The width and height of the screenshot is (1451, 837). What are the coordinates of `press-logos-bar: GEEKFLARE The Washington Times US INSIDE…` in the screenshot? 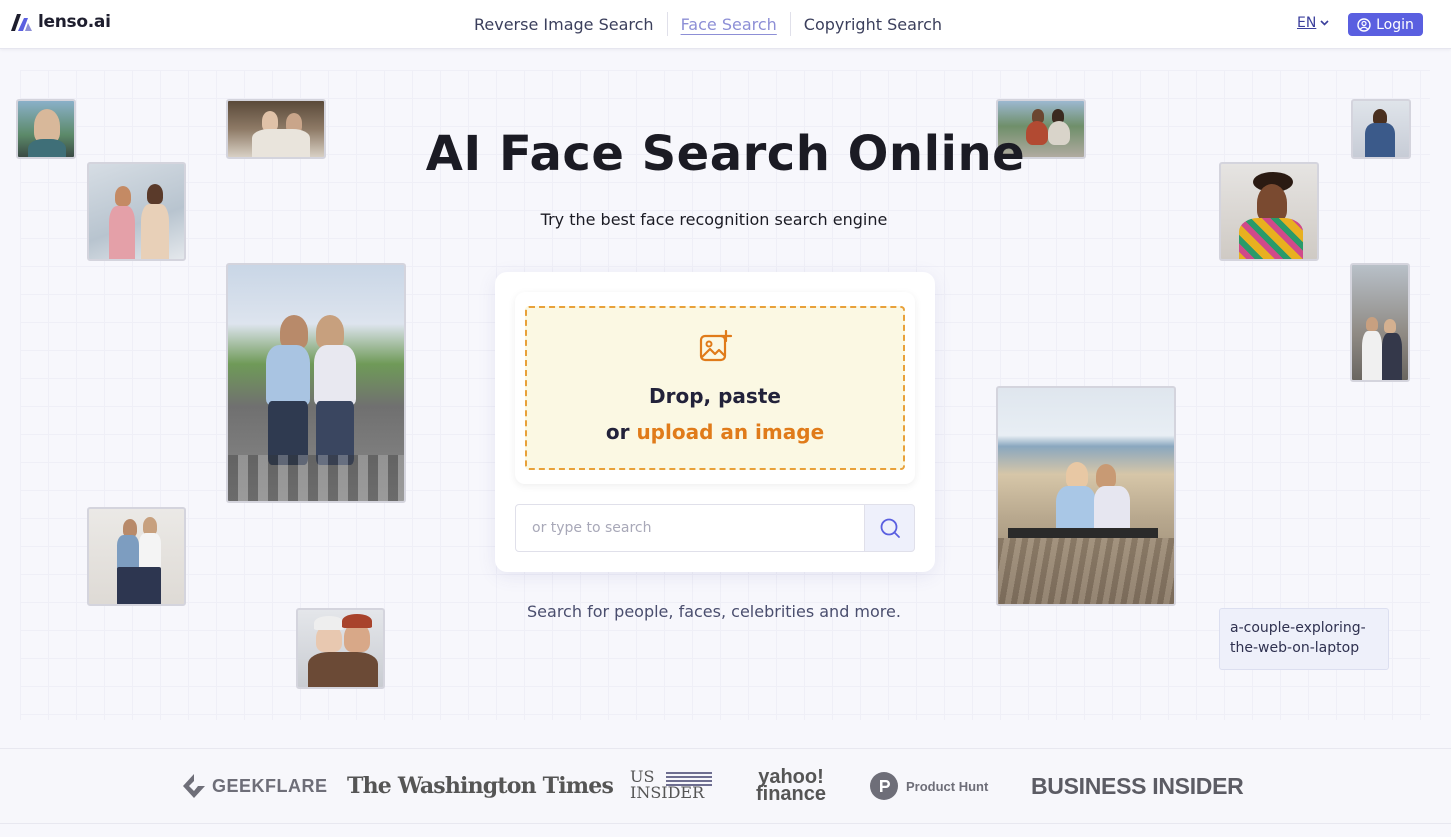 It's located at (725, 786).